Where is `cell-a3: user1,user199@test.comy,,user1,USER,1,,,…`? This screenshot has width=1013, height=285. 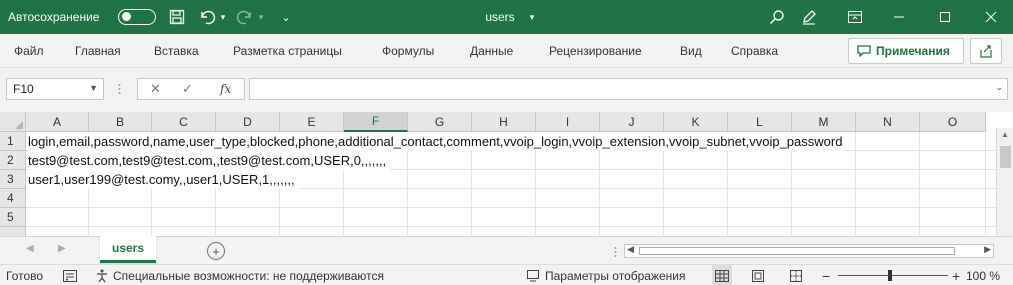 cell-a3: user1,user199@test.comy,,user1,USER,1,,,… is located at coordinates (163, 179).